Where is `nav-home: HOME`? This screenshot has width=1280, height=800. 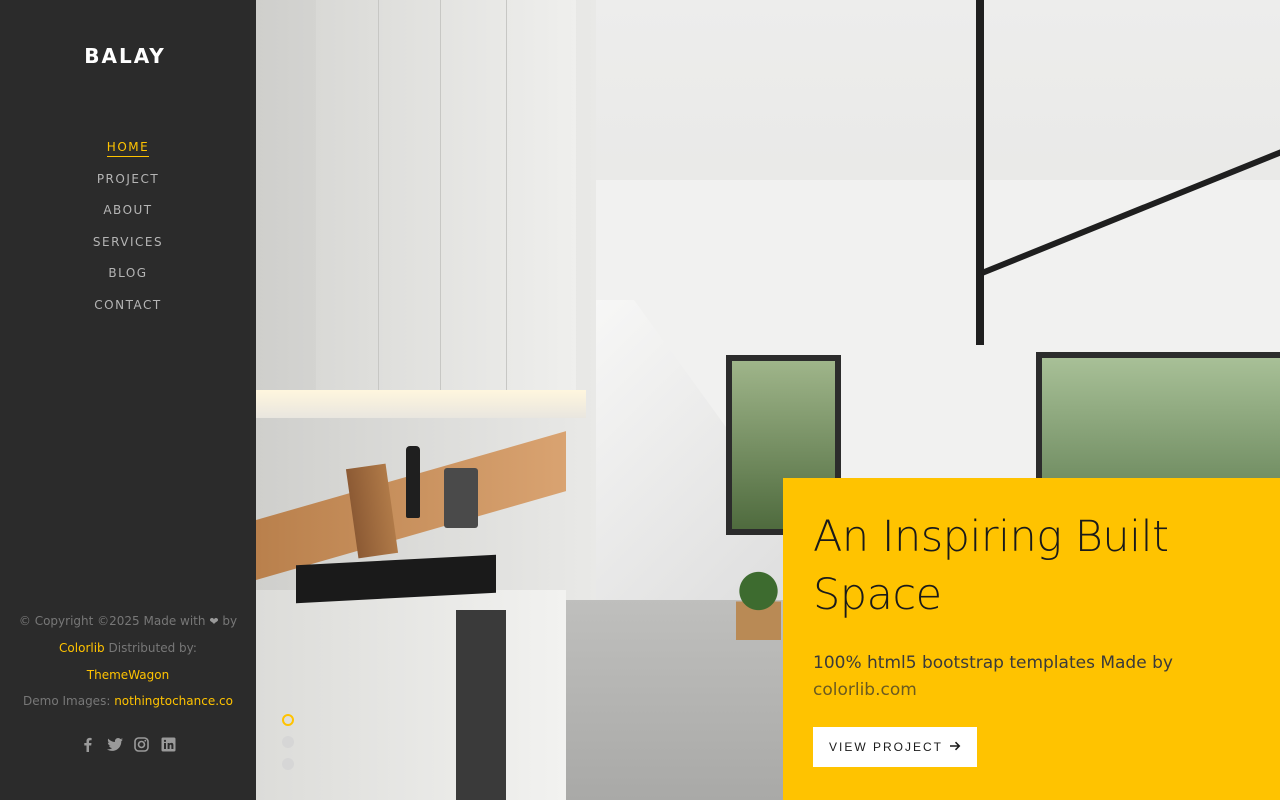
nav-home: HOME is located at coordinates (128, 148).